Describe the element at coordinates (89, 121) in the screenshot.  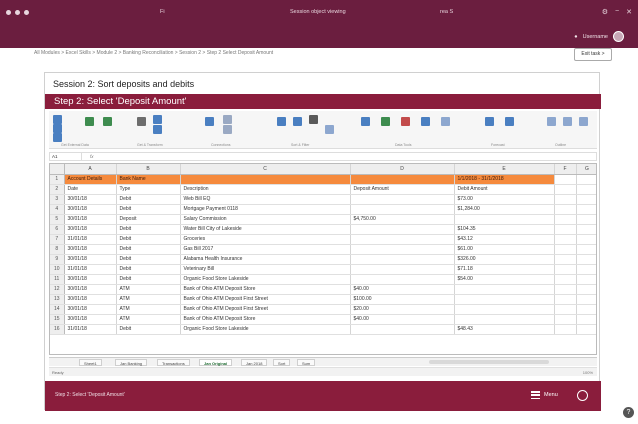
I see `other-sources-icon` at that location.